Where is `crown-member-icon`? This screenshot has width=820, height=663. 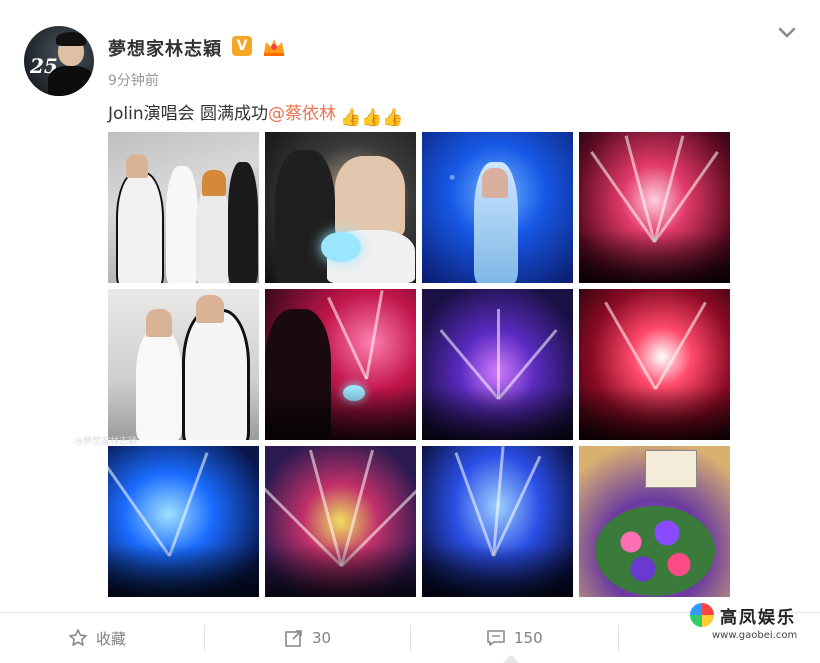 crown-member-icon is located at coordinates (274, 46).